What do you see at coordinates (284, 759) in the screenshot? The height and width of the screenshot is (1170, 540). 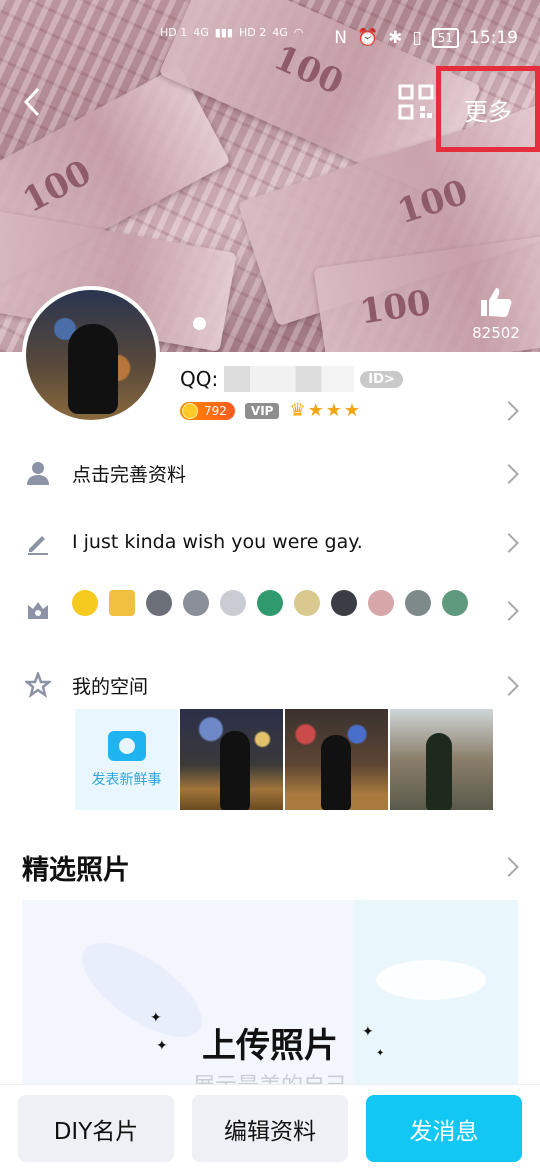 I see `space-photo-strip: 发表新鲜事` at bounding box center [284, 759].